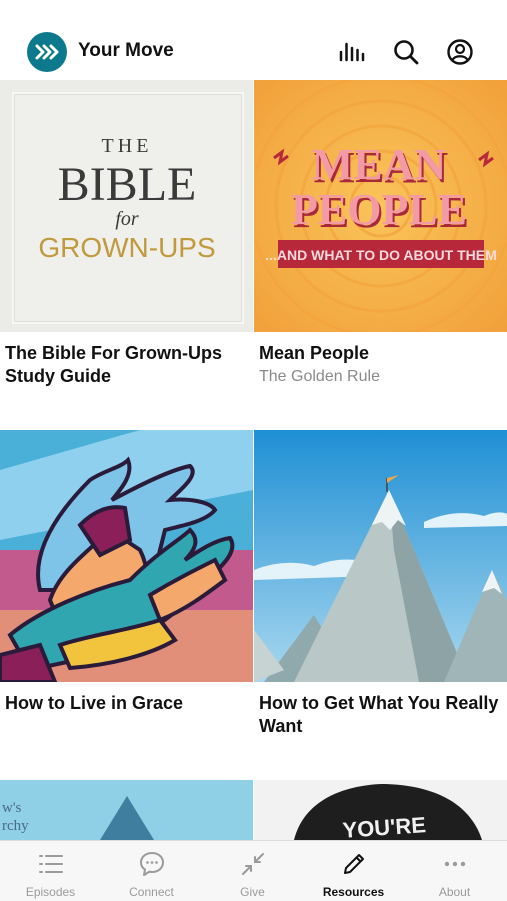  I want to click on audio-bars-icon, so click(352, 52).